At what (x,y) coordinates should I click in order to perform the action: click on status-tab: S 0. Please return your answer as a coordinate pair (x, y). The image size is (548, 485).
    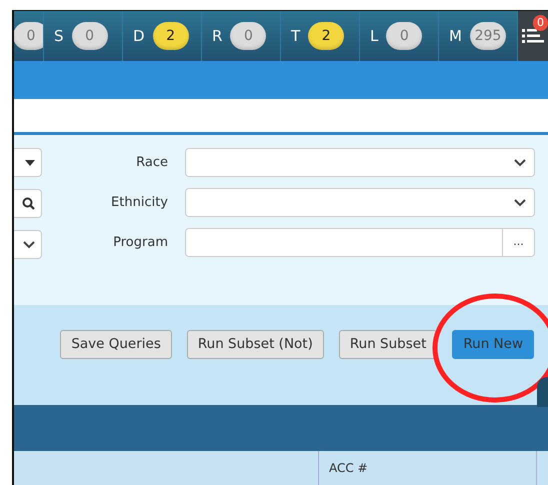
    Looking at the image, I should click on (83, 36).